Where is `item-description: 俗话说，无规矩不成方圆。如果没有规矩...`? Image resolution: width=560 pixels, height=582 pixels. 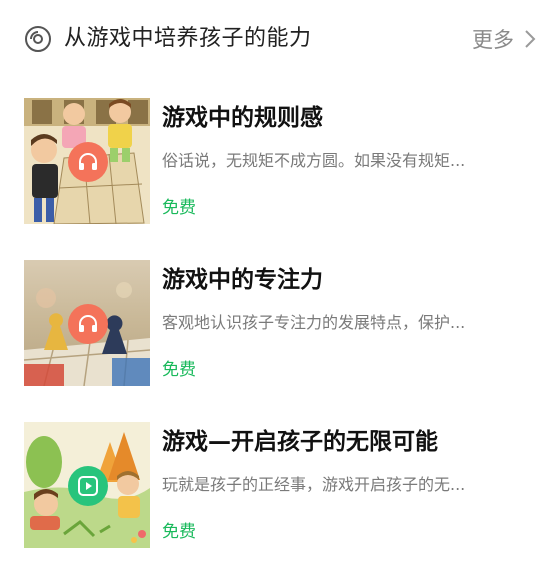 item-description: 俗话说，无规矩不成方圆。如果没有规矩... is located at coordinates (314, 160).